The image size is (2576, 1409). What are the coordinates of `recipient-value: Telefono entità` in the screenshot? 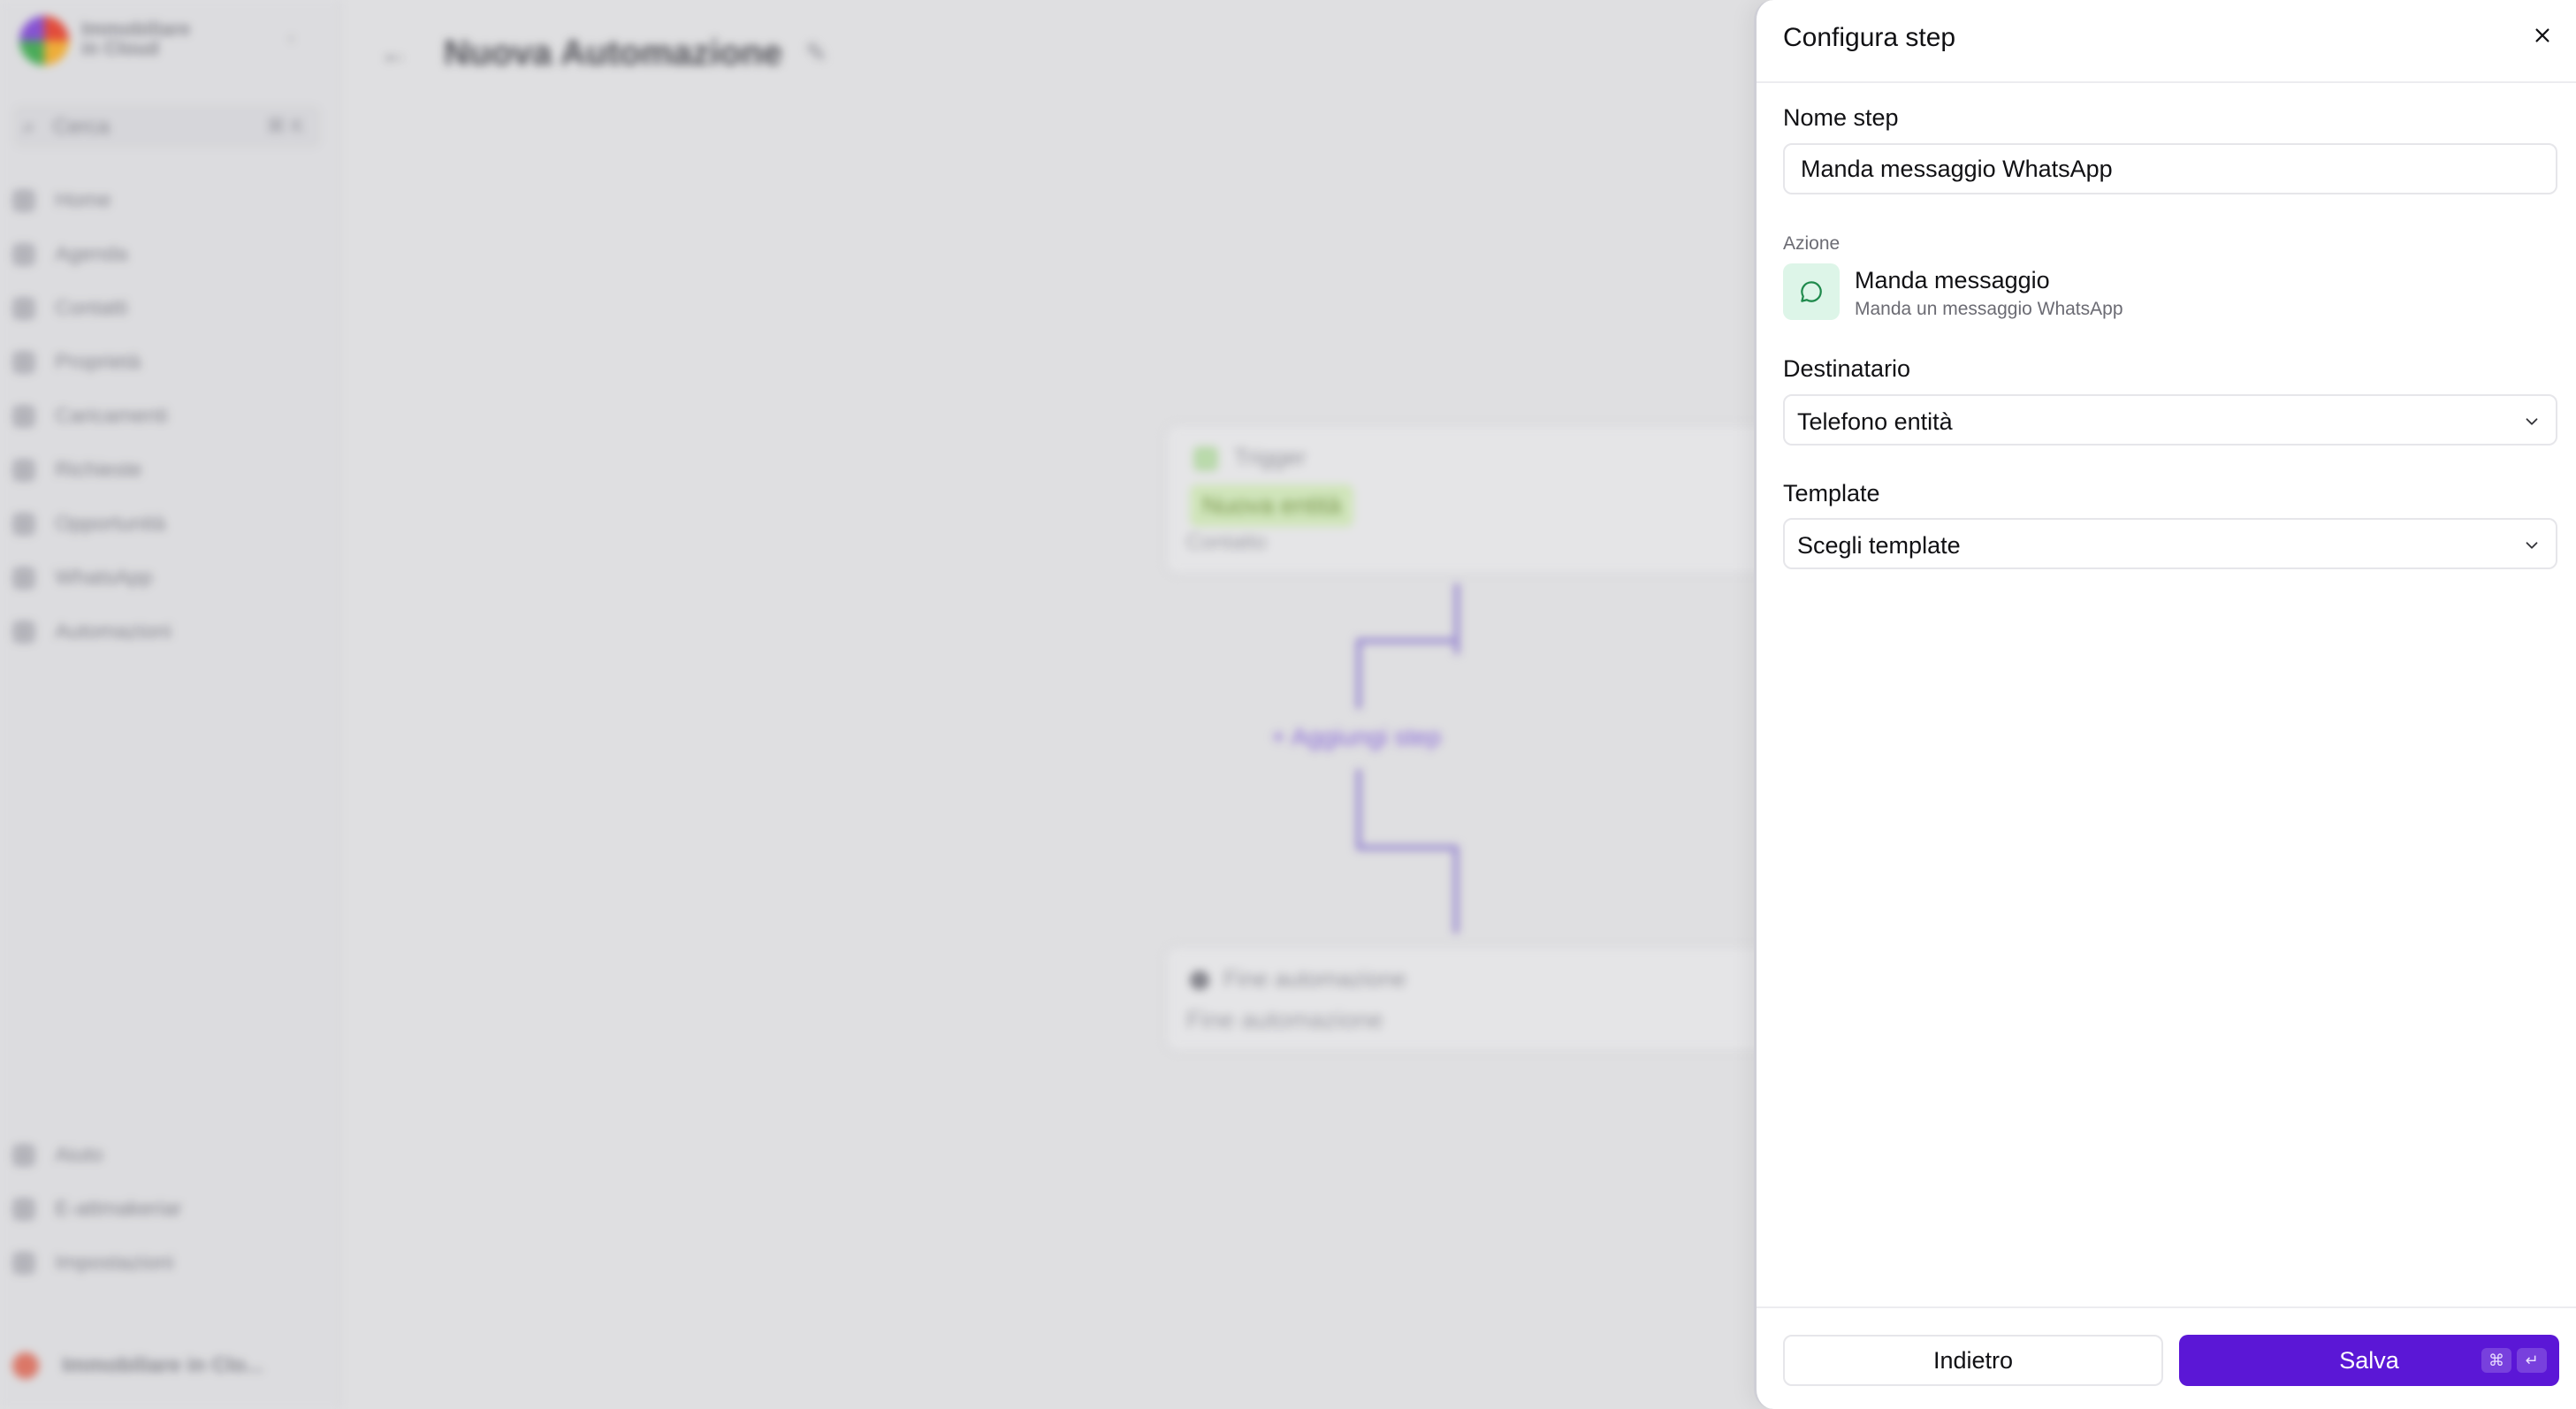 It's located at (1875, 421).